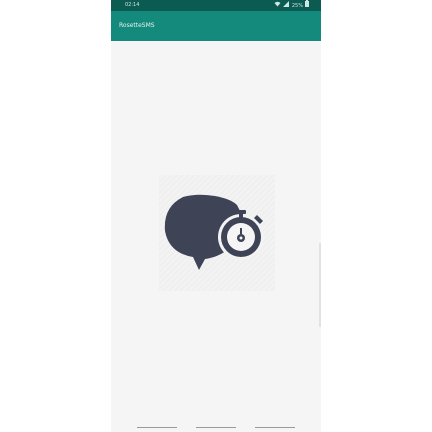 Image resolution: width=432 pixels, height=432 pixels. What do you see at coordinates (275, 427) in the screenshot?
I see `recents-button` at bounding box center [275, 427].